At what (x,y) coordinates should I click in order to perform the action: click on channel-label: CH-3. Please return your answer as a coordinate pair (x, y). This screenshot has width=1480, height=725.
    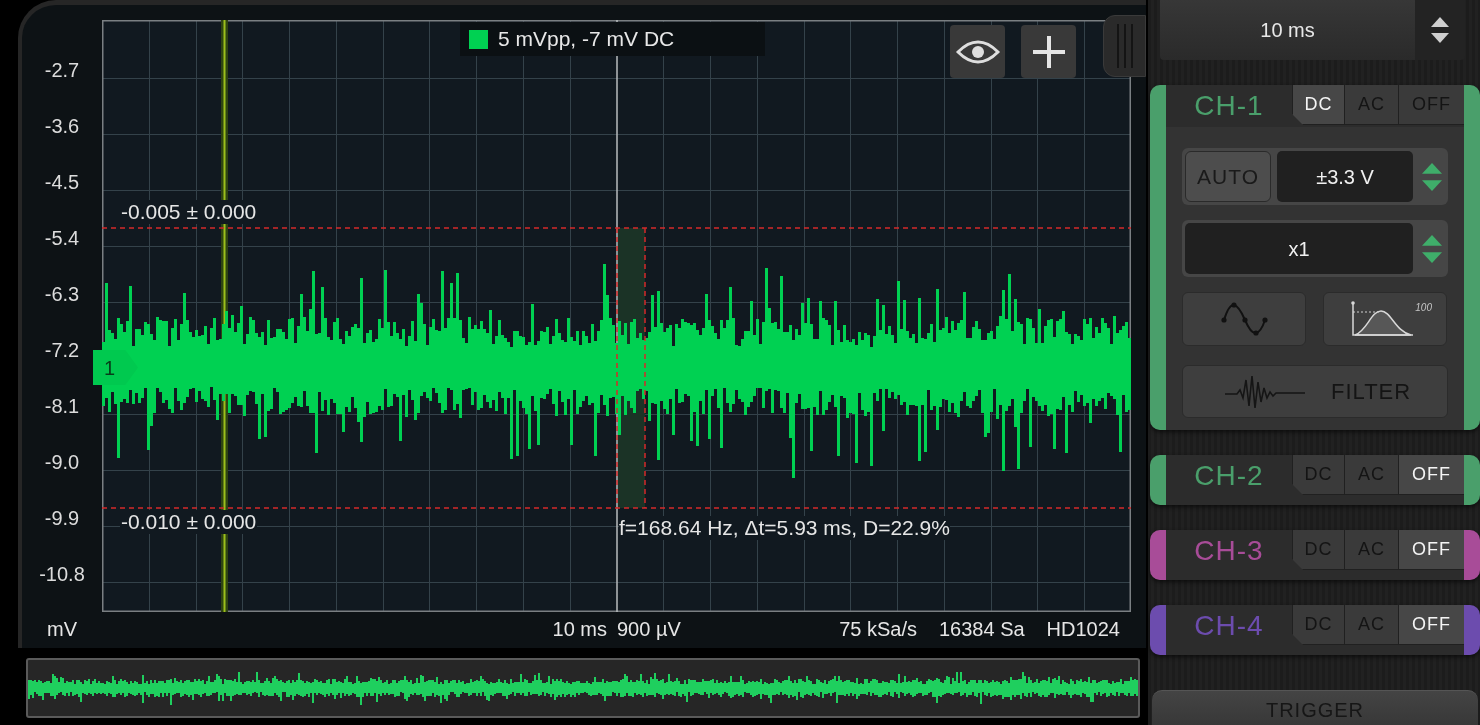
    Looking at the image, I should click on (1229, 551).